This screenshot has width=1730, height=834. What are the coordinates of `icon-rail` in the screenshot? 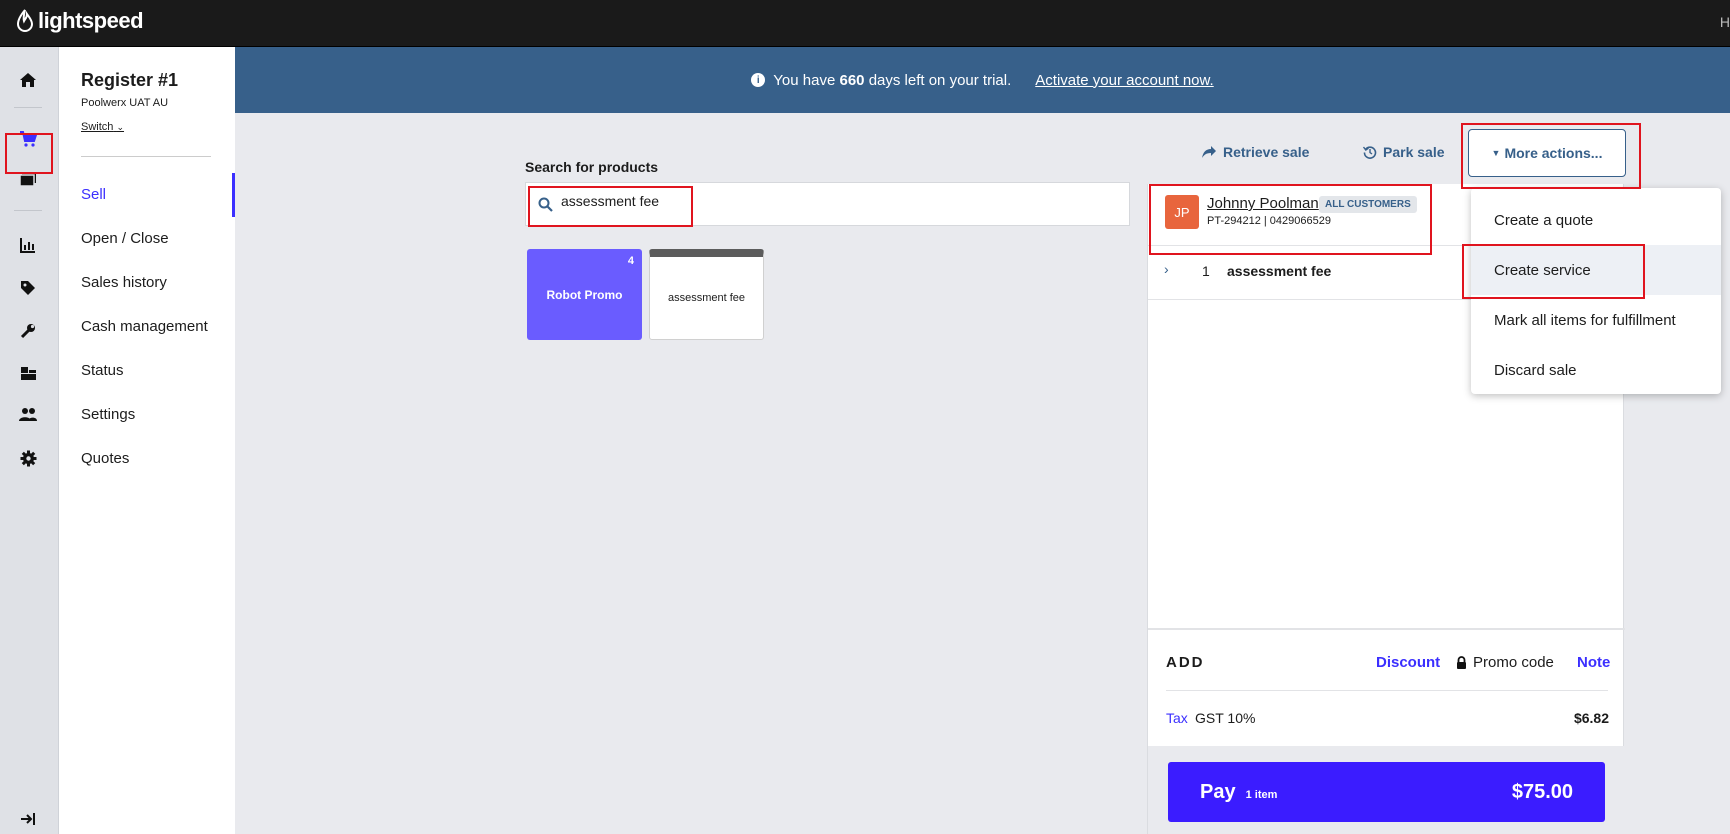 It's located at (29, 440).